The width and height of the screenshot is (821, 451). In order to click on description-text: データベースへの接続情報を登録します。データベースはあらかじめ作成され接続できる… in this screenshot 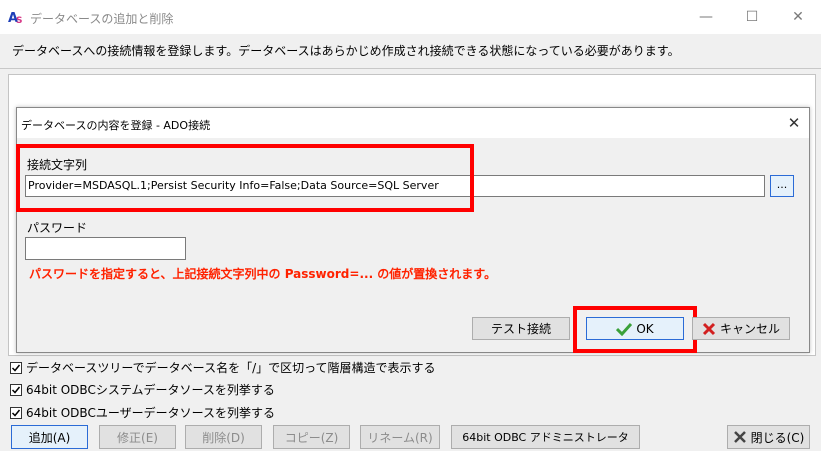, I will do `click(346, 51)`.